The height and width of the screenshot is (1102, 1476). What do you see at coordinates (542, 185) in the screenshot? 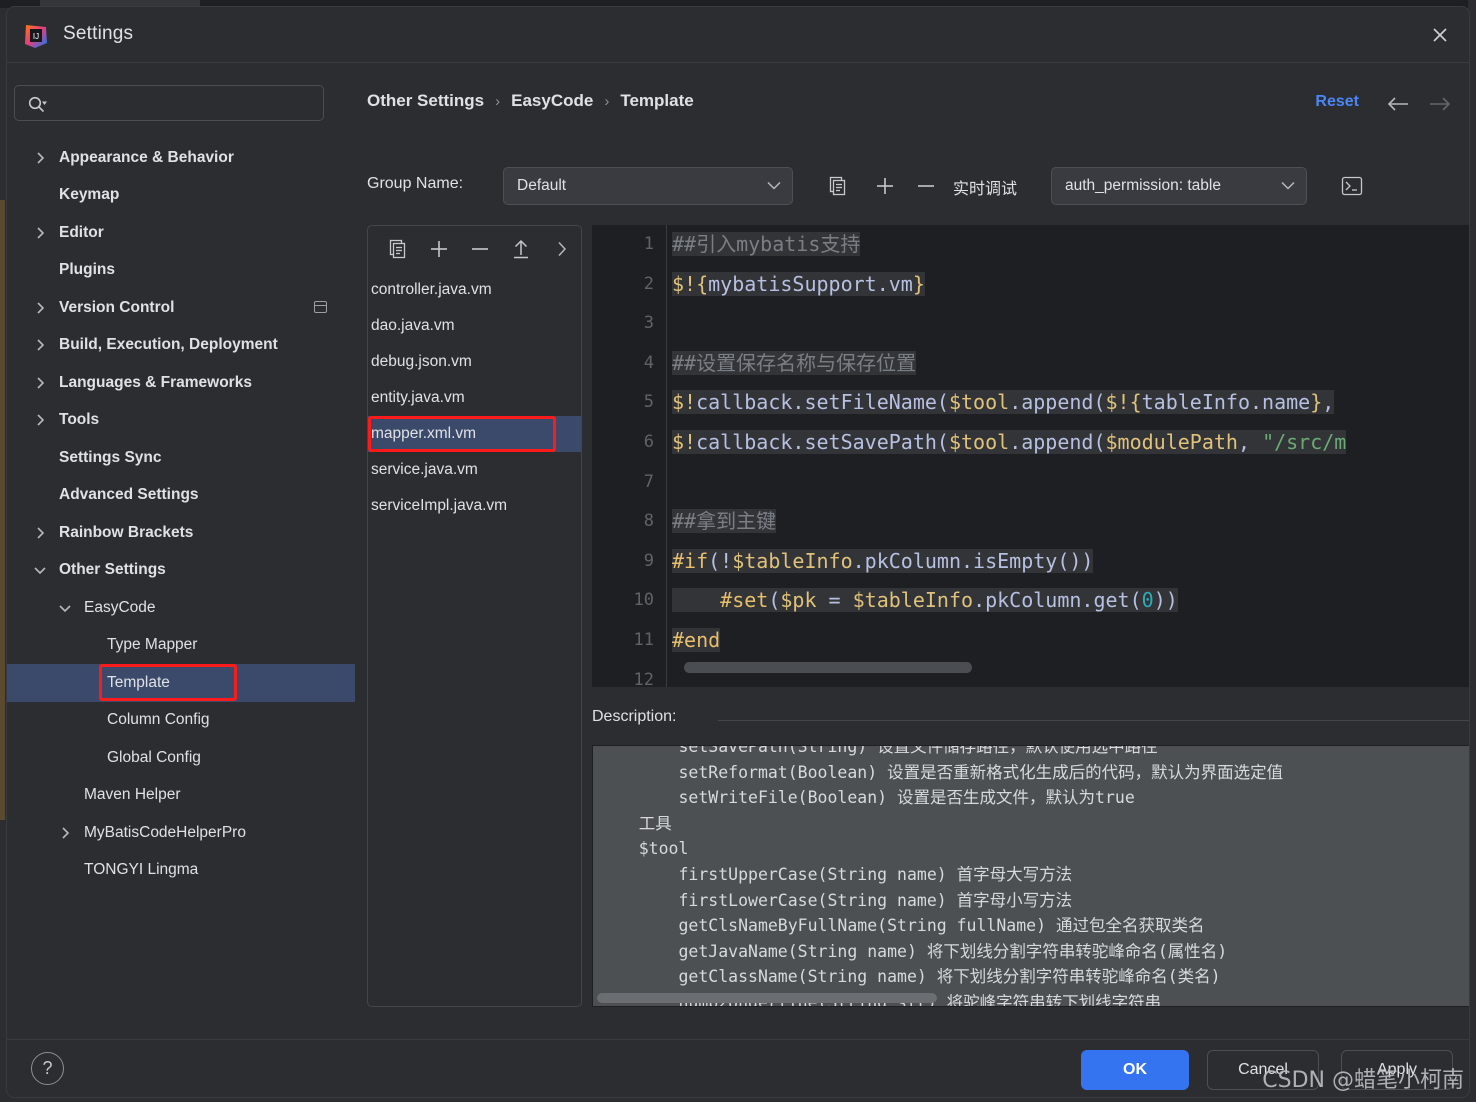
I see `group-name-value: Default` at bounding box center [542, 185].